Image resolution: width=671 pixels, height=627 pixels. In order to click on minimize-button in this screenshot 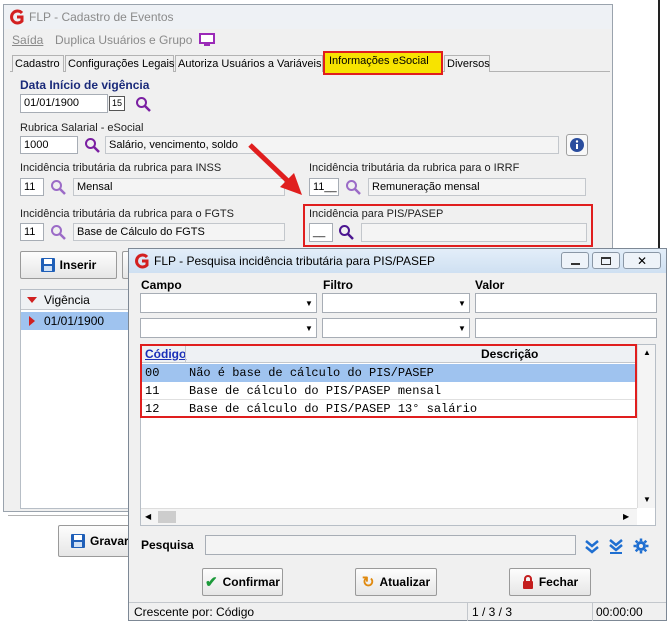, I will do `click(575, 260)`.